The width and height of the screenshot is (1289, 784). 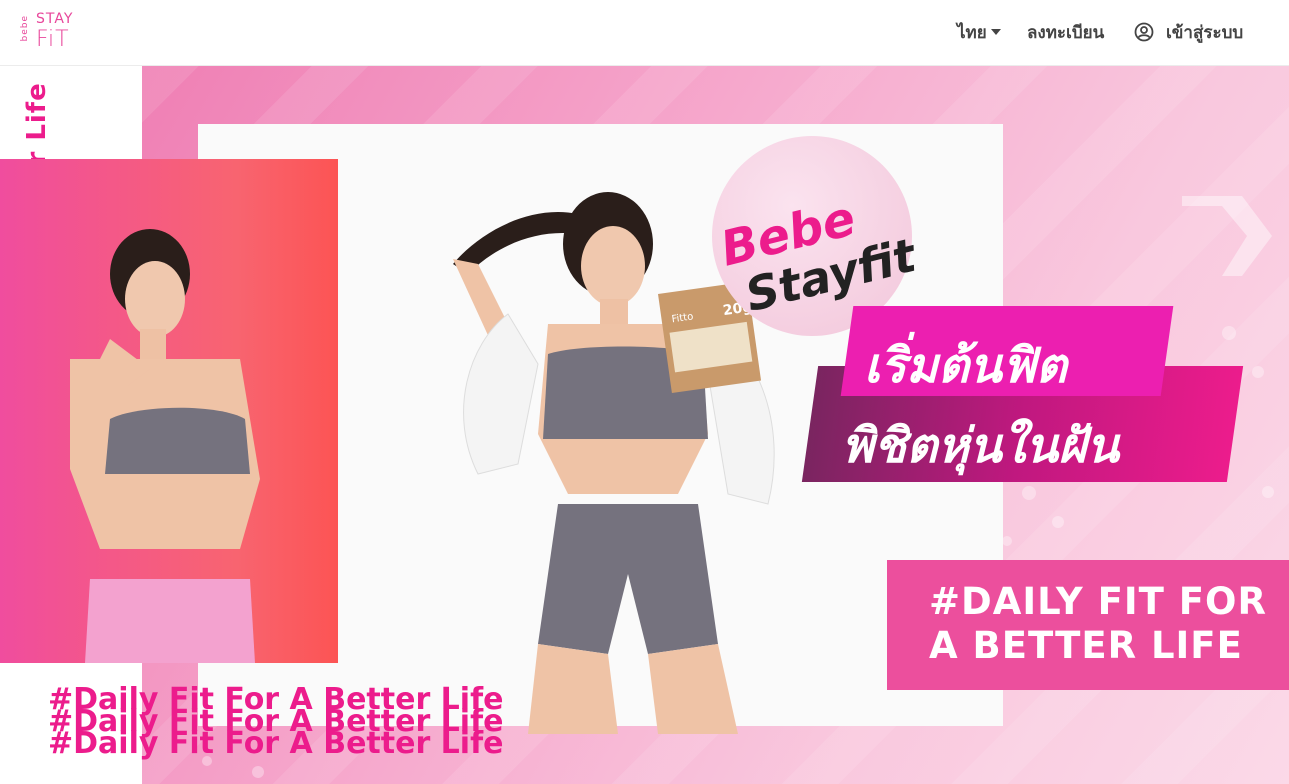 I want to click on register-label: ลงทะเบียน, so click(x=1066, y=32).